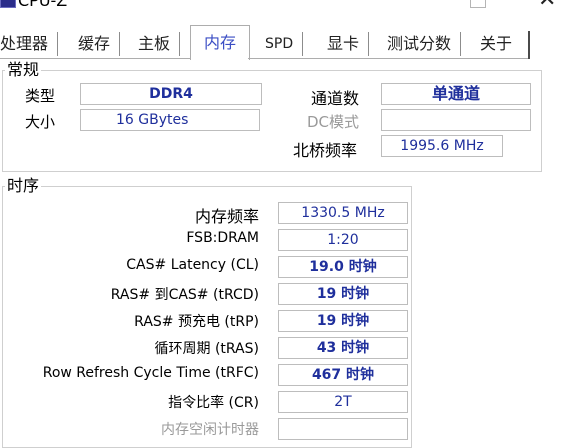 This screenshot has height=448, width=579. I want to click on timing-value-dram-freq: 1330.5 MHz, so click(343, 213).